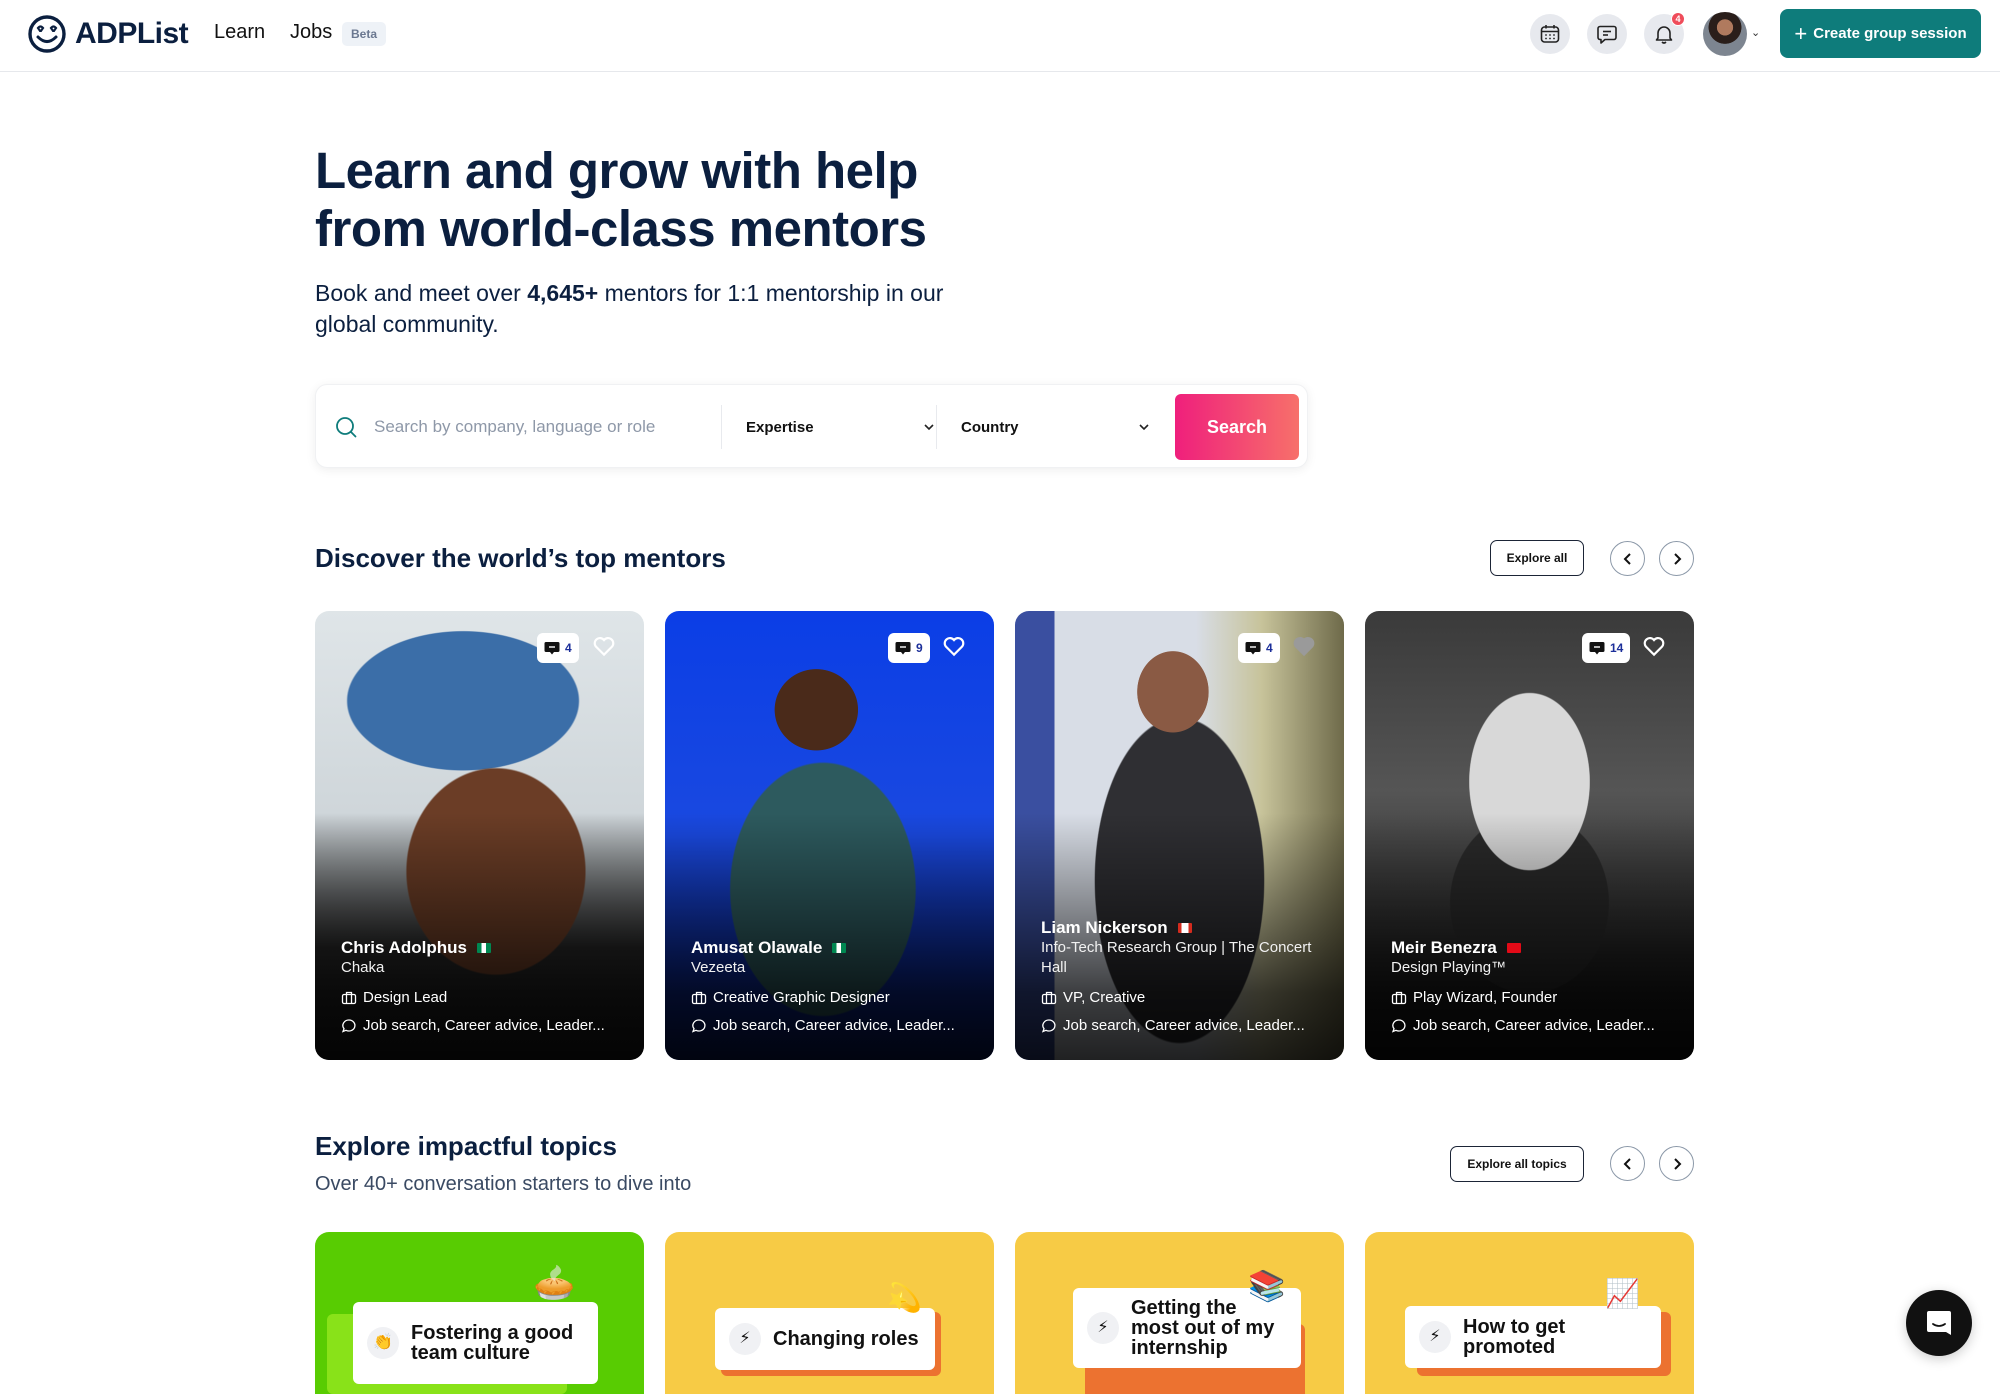 This screenshot has width=2000, height=1394. Describe the element at coordinates (1056, 427) in the screenshot. I see `country-select: Country` at that location.